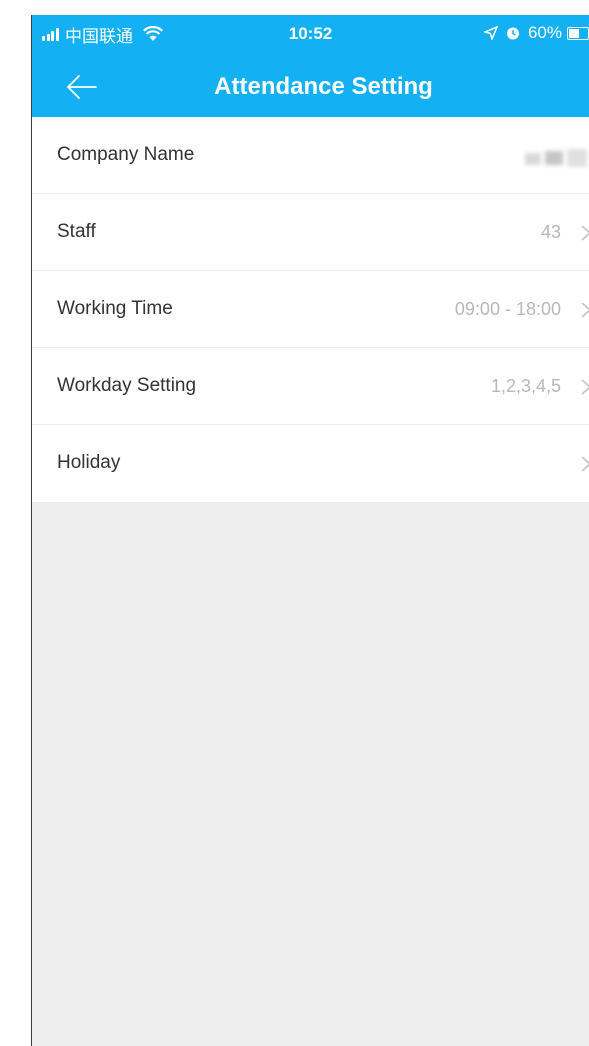 The height and width of the screenshot is (1046, 589). What do you see at coordinates (507, 309) in the screenshot?
I see `setting-value: 09:00 - 18:00` at bounding box center [507, 309].